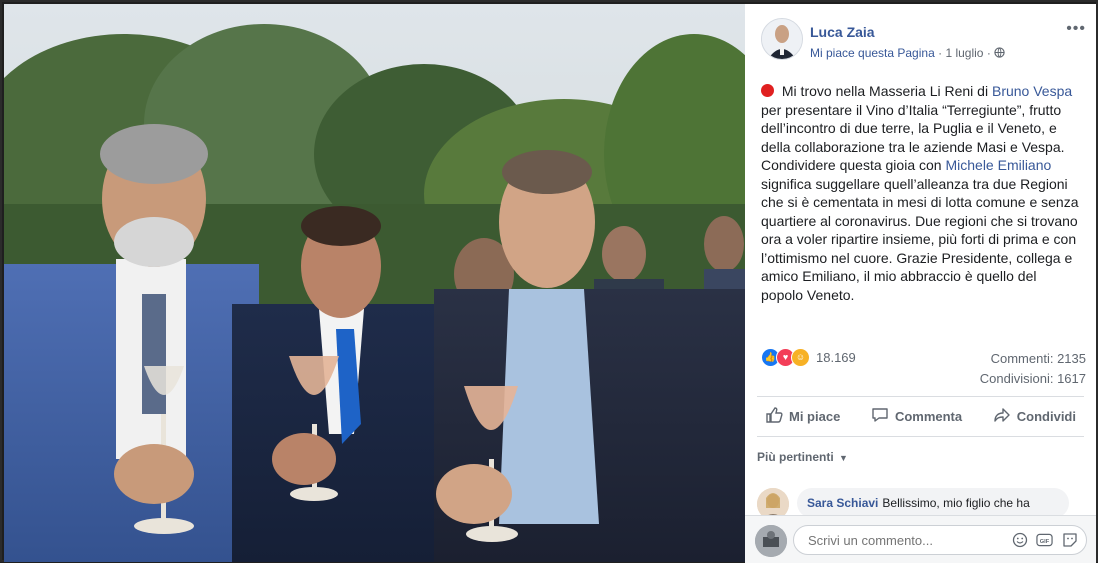  Describe the element at coordinates (842, 32) in the screenshot. I see `author-name: Luca Zaia` at that location.